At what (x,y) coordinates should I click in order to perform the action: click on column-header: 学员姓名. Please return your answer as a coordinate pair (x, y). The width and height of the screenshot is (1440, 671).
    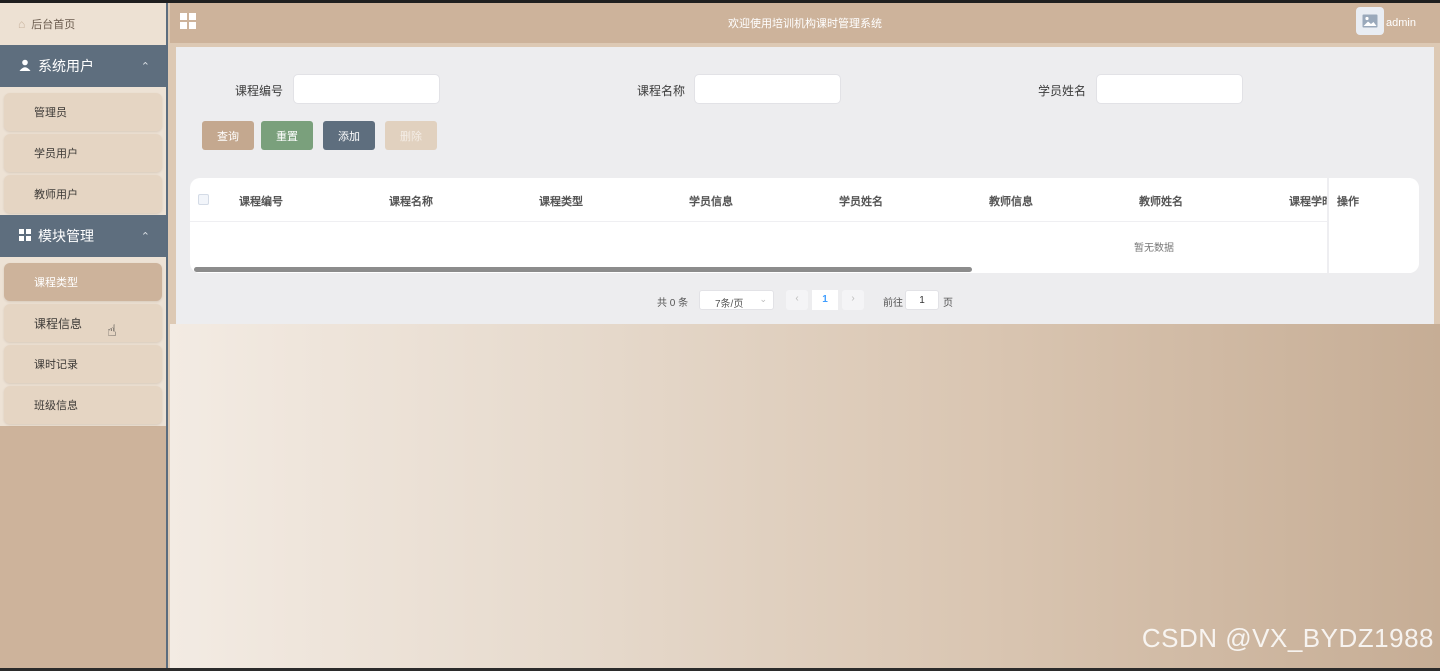
    Looking at the image, I should click on (861, 201).